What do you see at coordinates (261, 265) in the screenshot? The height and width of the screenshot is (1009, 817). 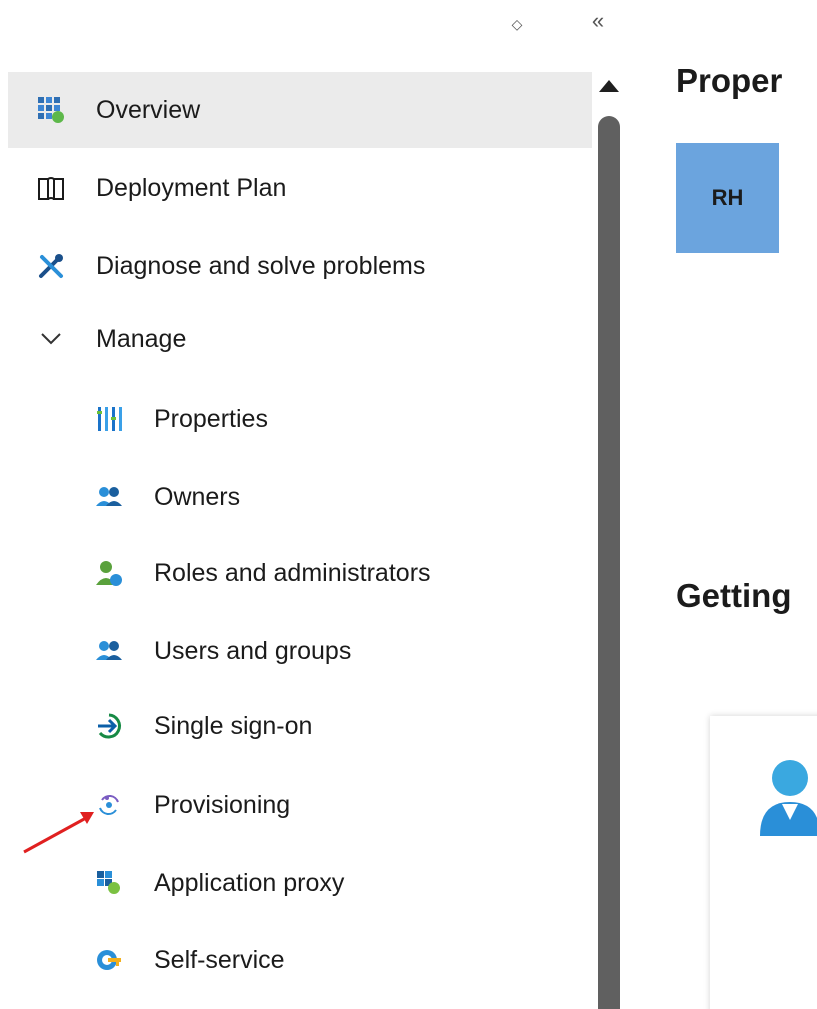 I see `sidebar-item-label: Diagnose and solve problems` at bounding box center [261, 265].